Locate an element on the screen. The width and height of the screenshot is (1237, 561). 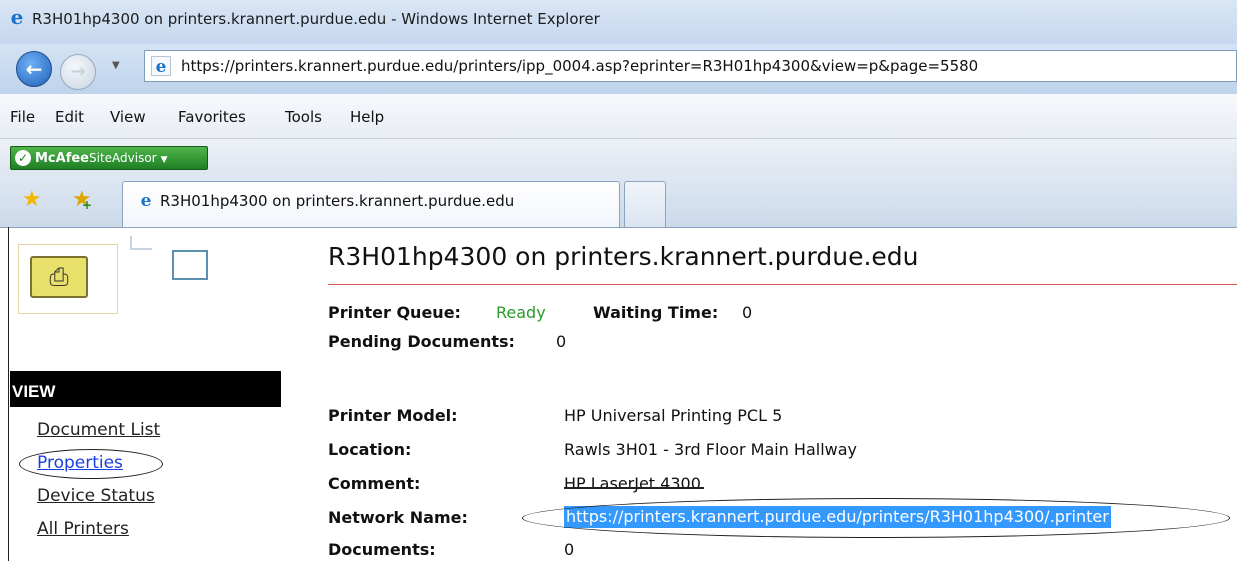
sidebar-link-document-list: Document List is located at coordinates (98, 430).